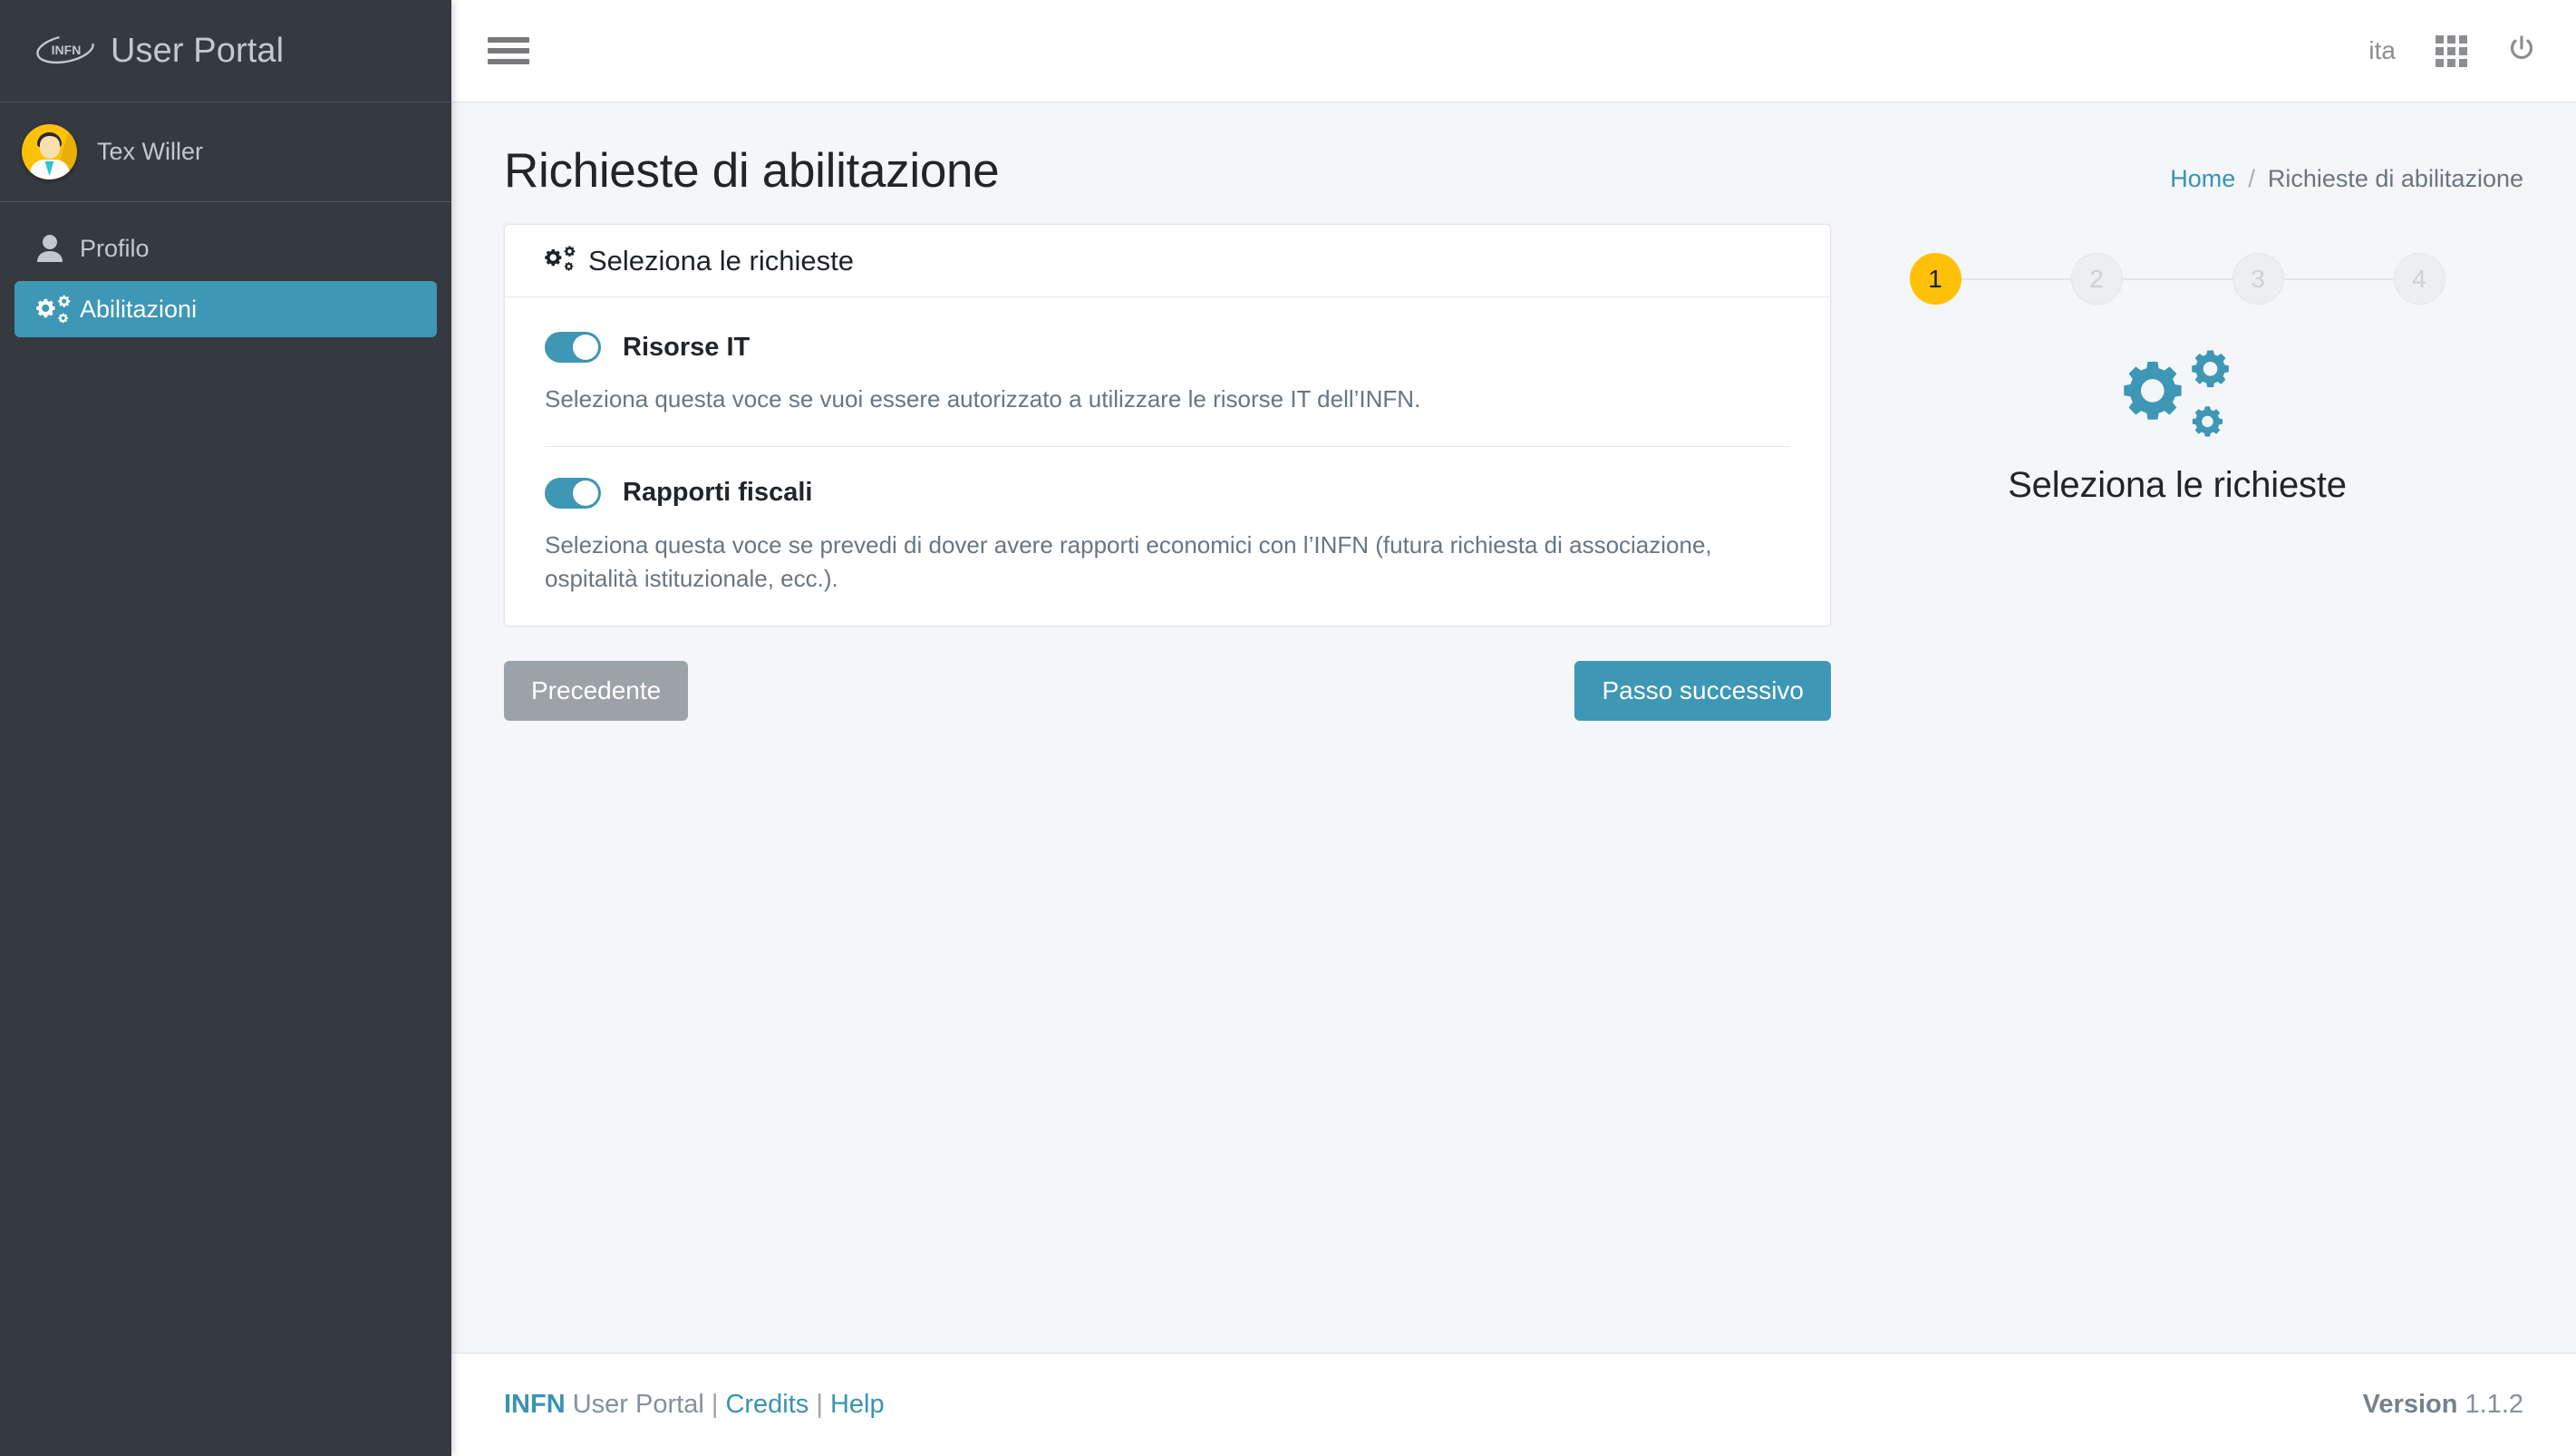 This screenshot has width=2576, height=1456. Describe the element at coordinates (53, 248) in the screenshot. I see `user-icon` at that location.